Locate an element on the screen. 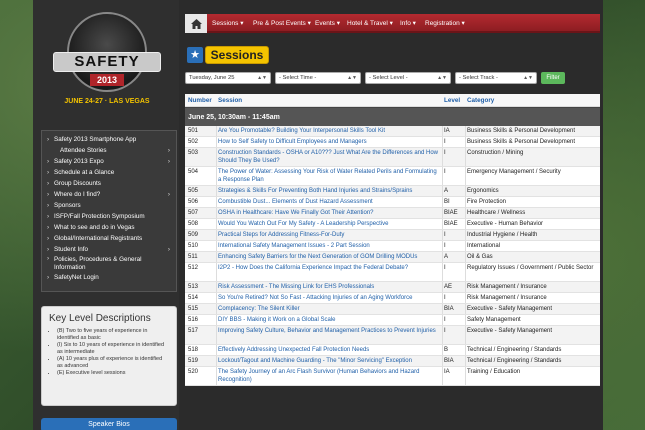 This screenshot has height=430, width=645. time-group-row: June 25, 10:30am - 11:45am is located at coordinates (392, 116).